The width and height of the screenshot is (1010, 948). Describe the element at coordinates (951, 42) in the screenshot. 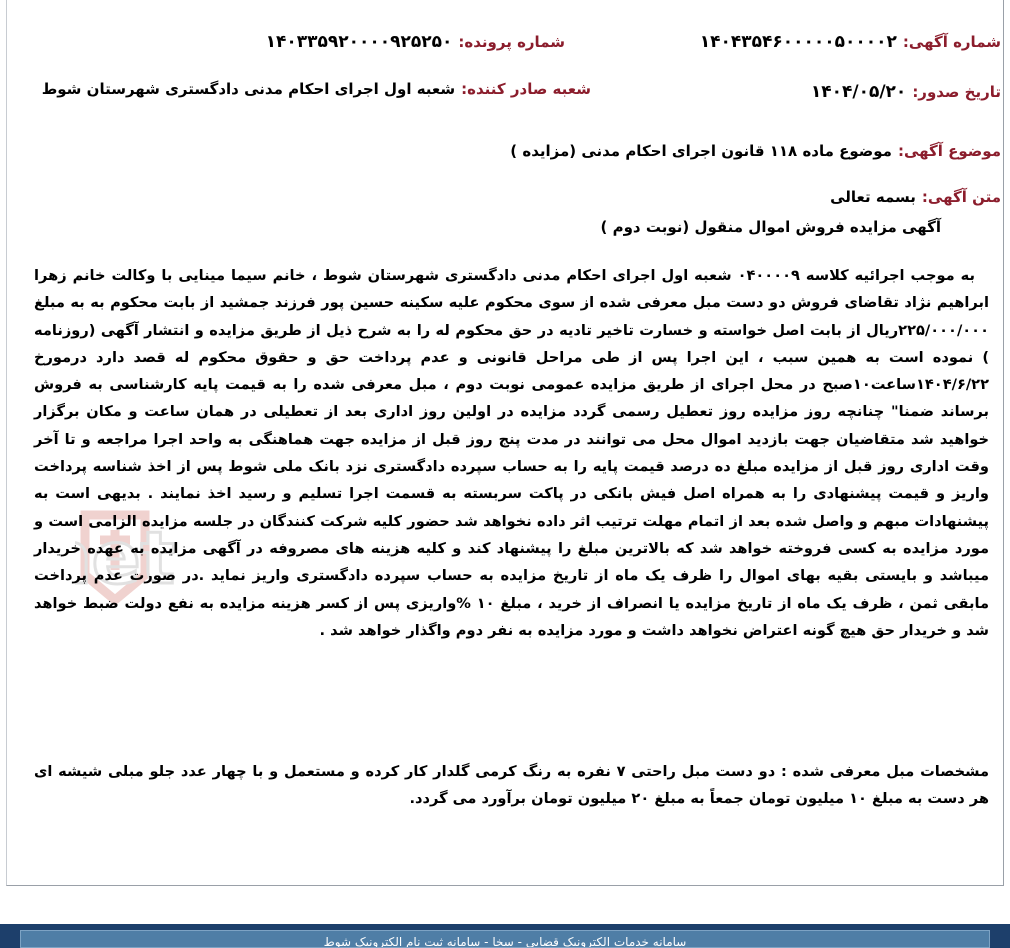

I see `notice-number-label: شماره آگهی:` at that location.